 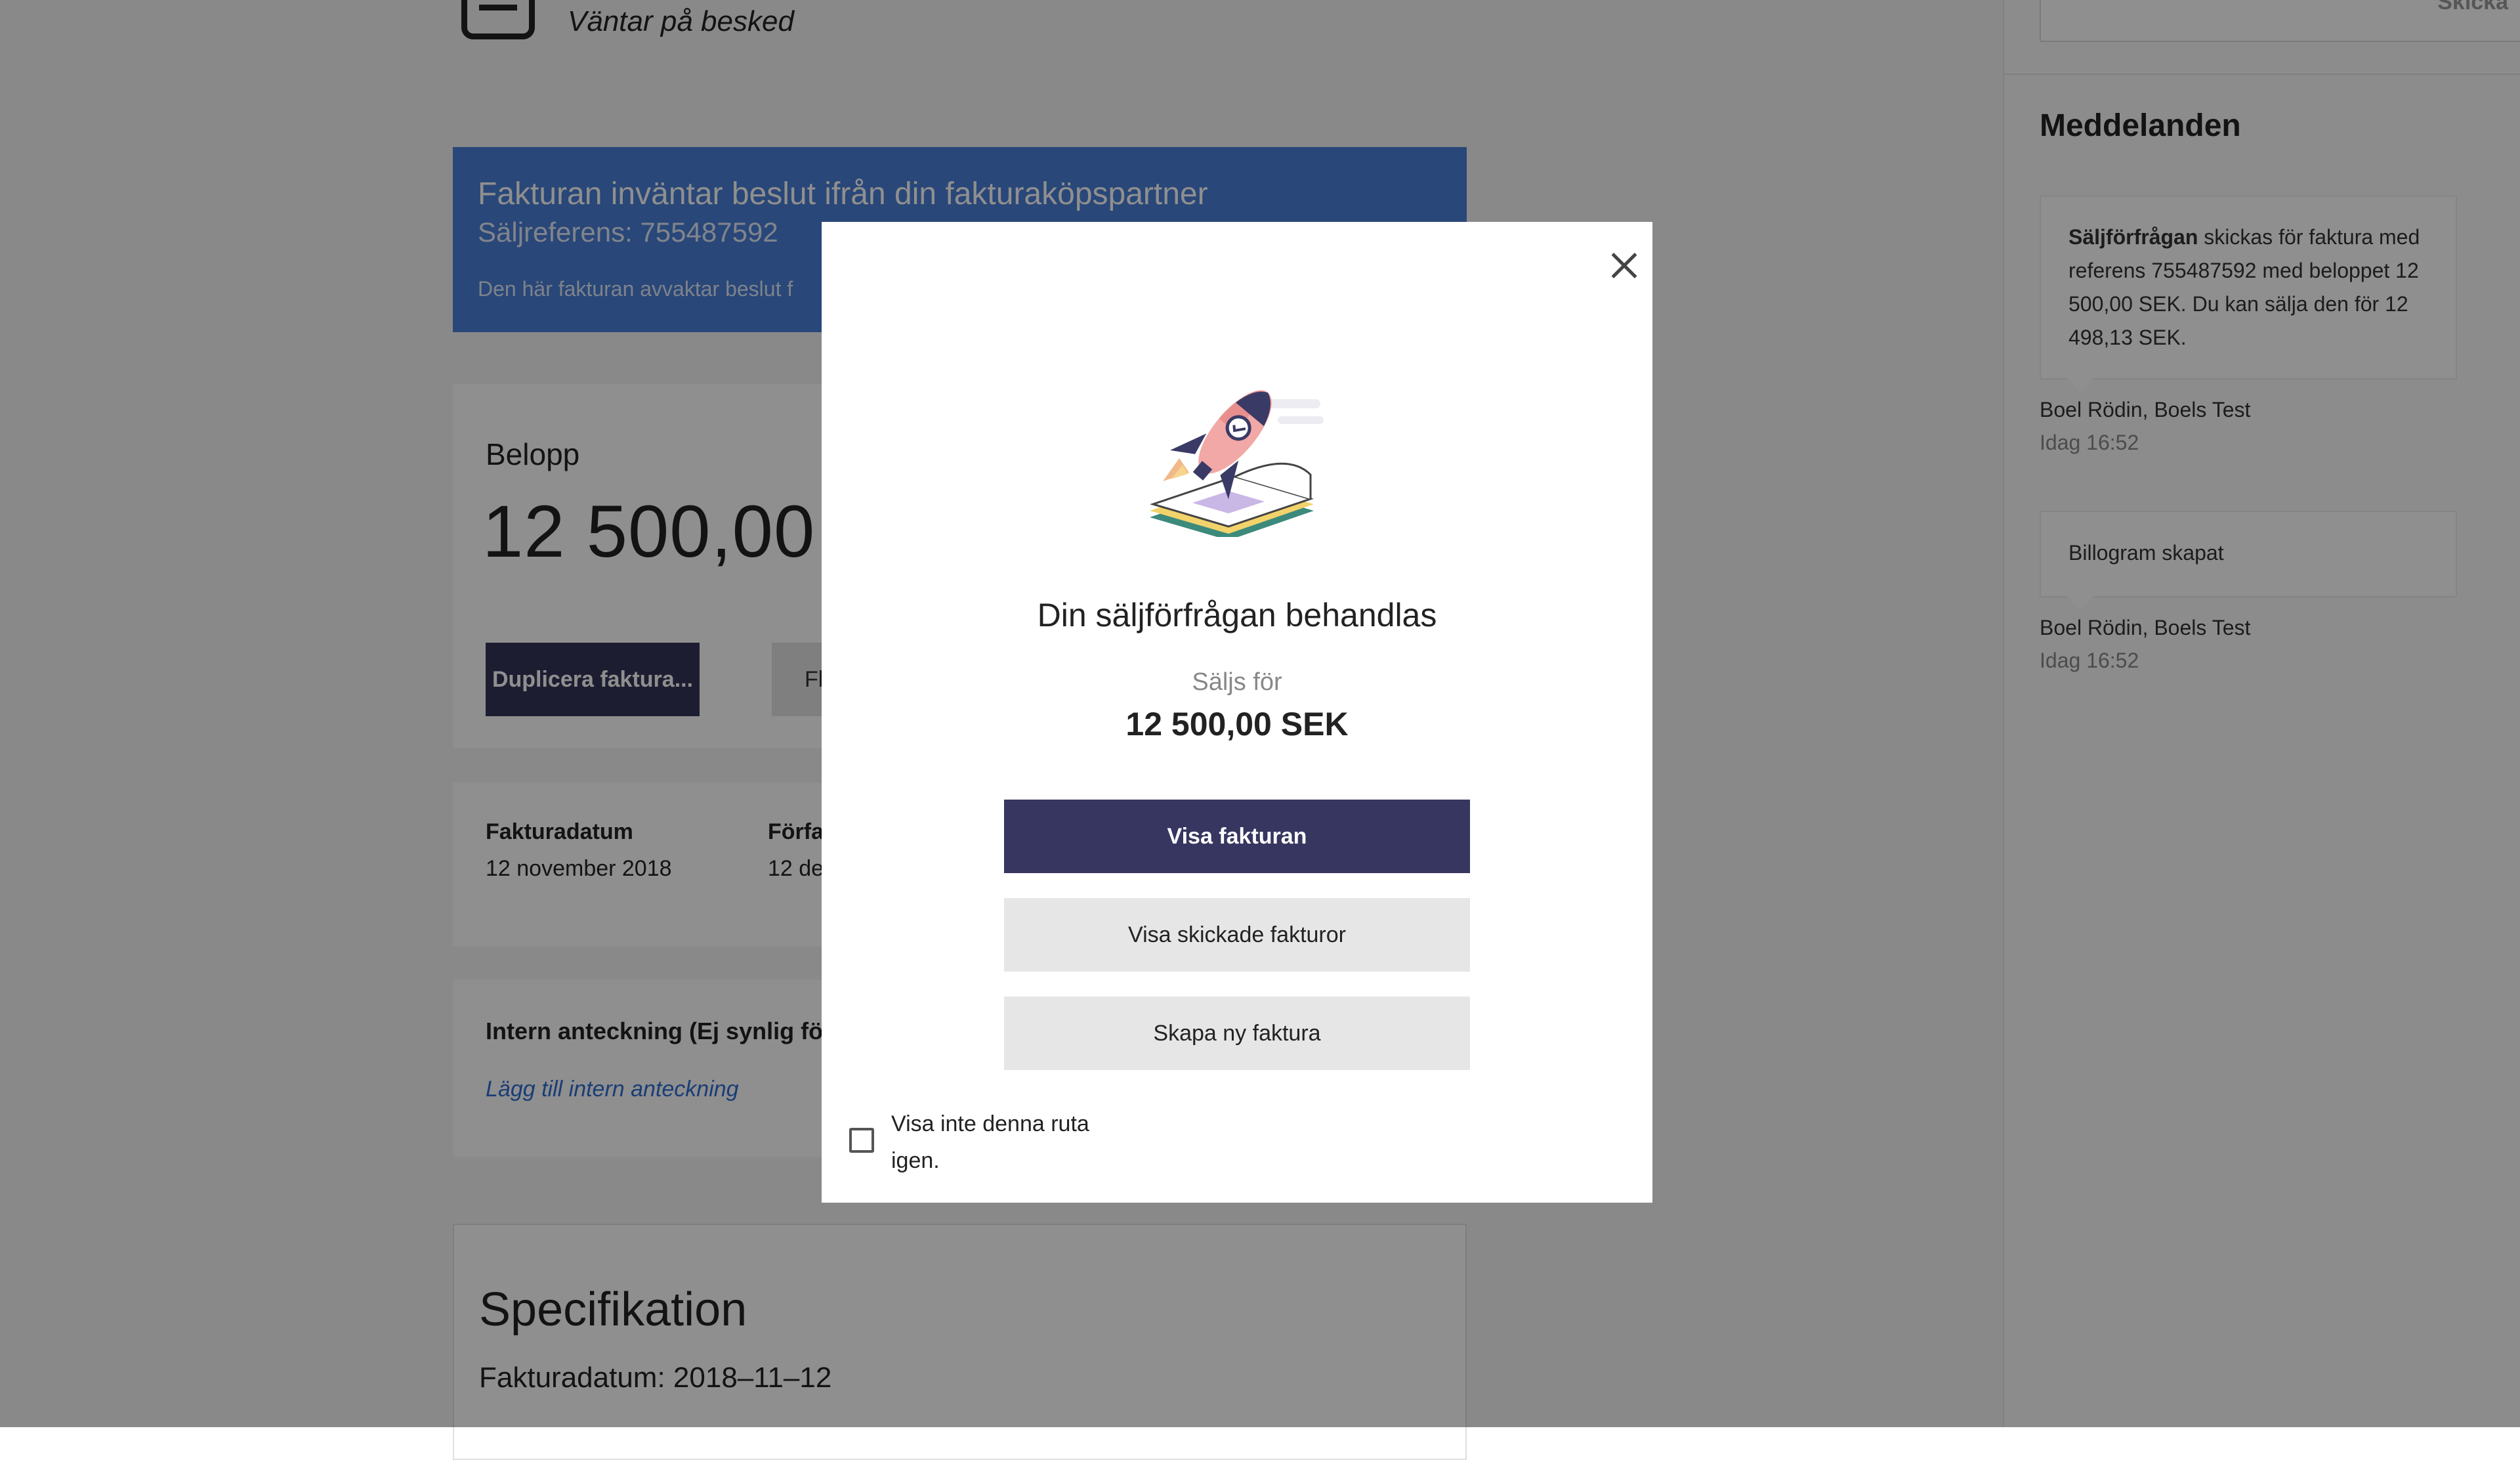 What do you see at coordinates (1237, 682) in the screenshot?
I see `sold-for-label: Säljs för` at bounding box center [1237, 682].